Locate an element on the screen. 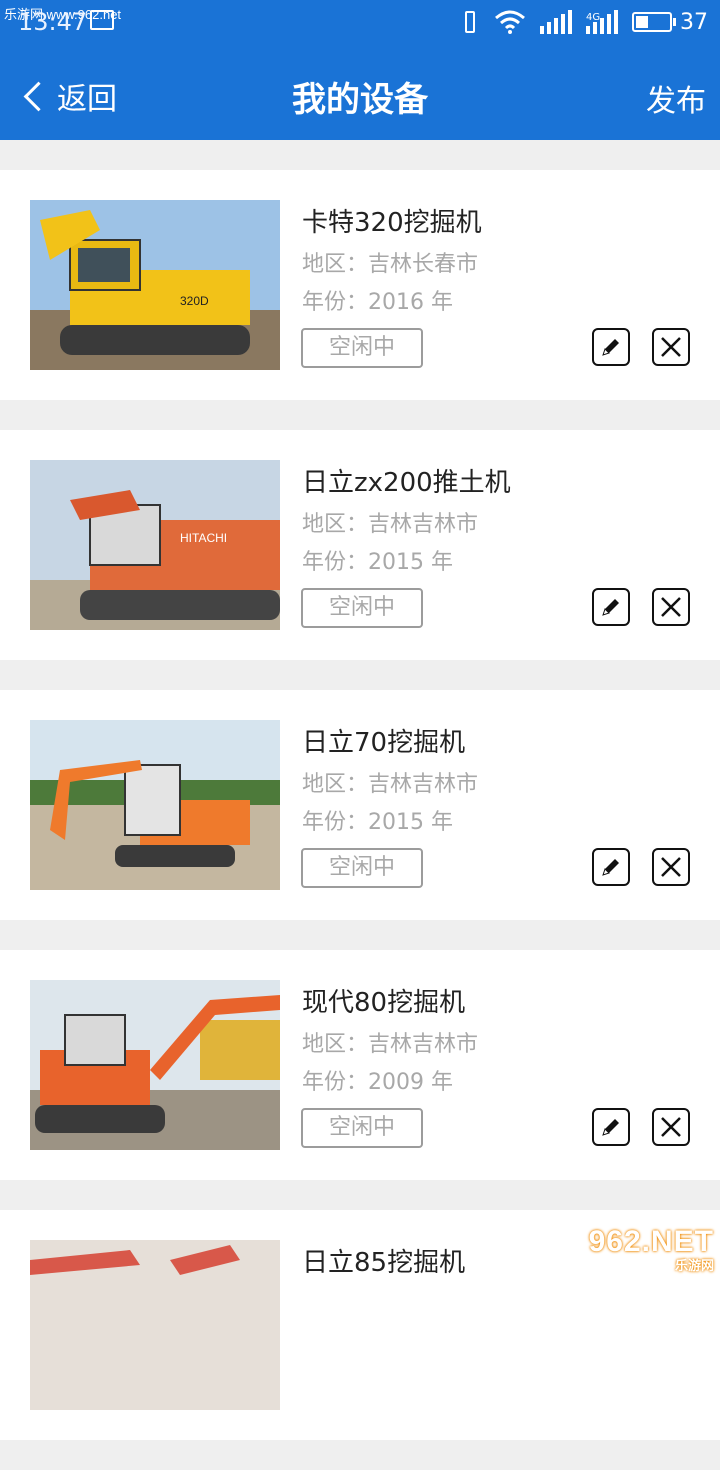  equipment-name: 现代80挖掘机 is located at coordinates (384, 1003).